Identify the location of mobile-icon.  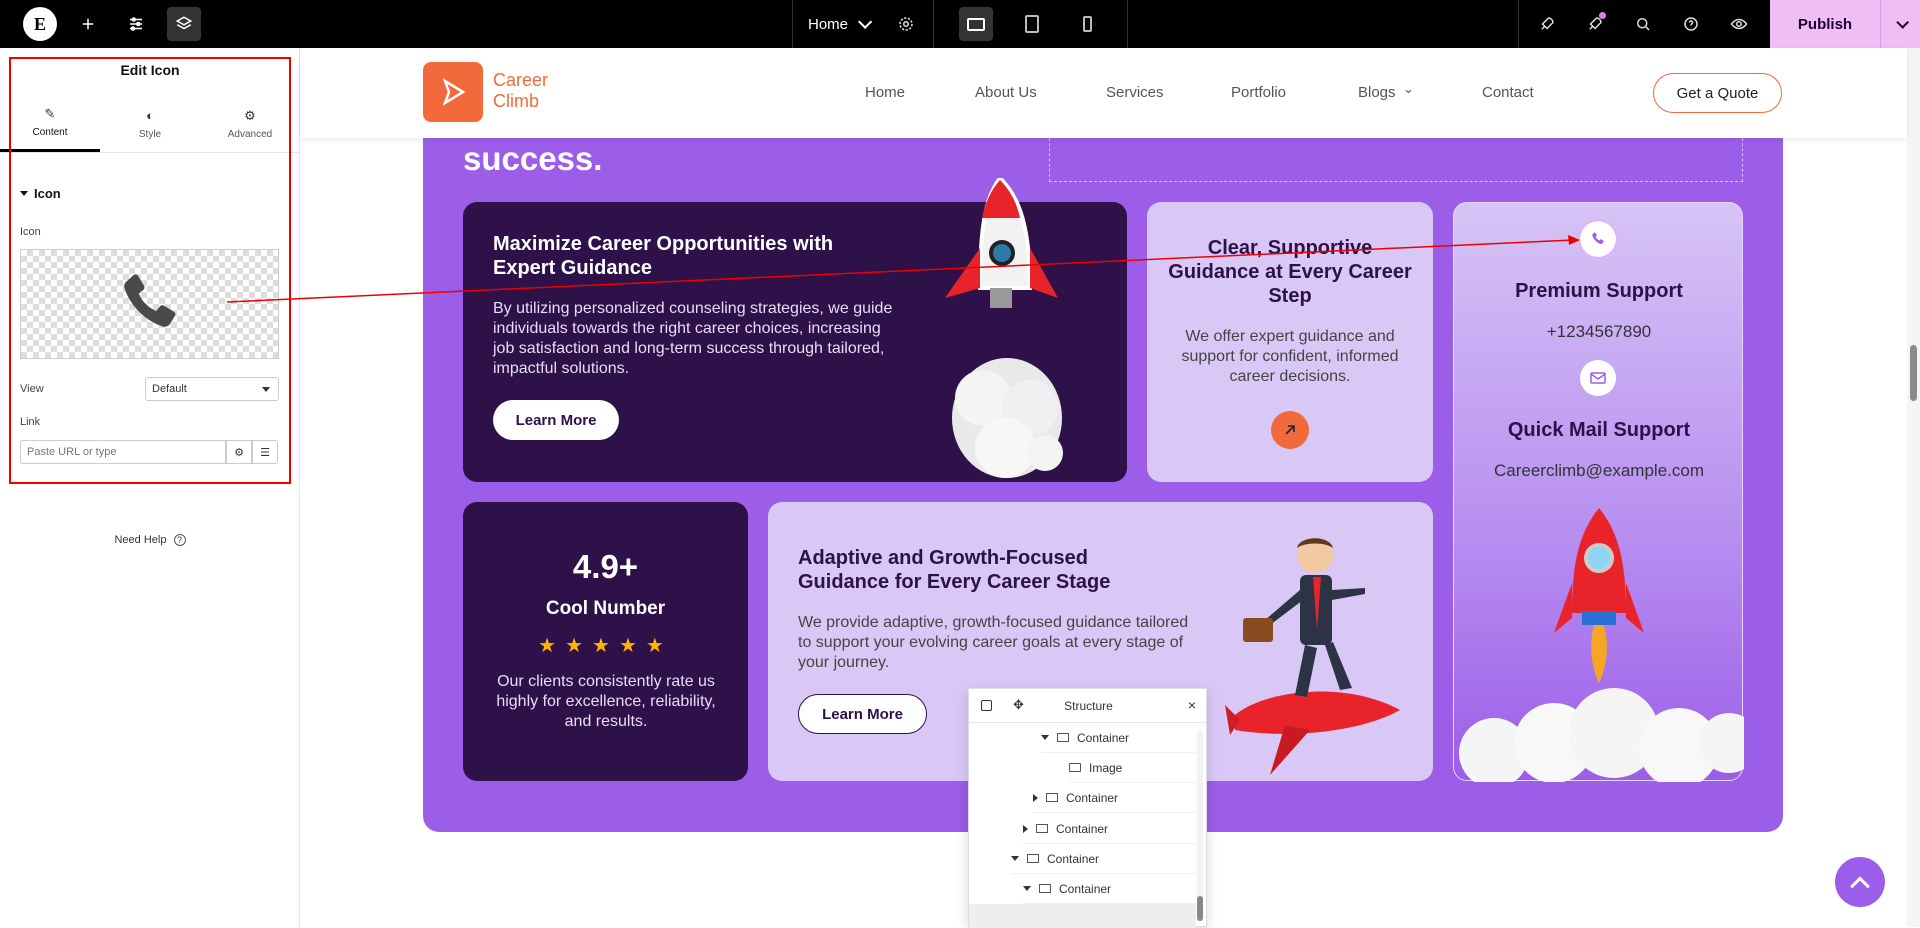
(1087, 24).